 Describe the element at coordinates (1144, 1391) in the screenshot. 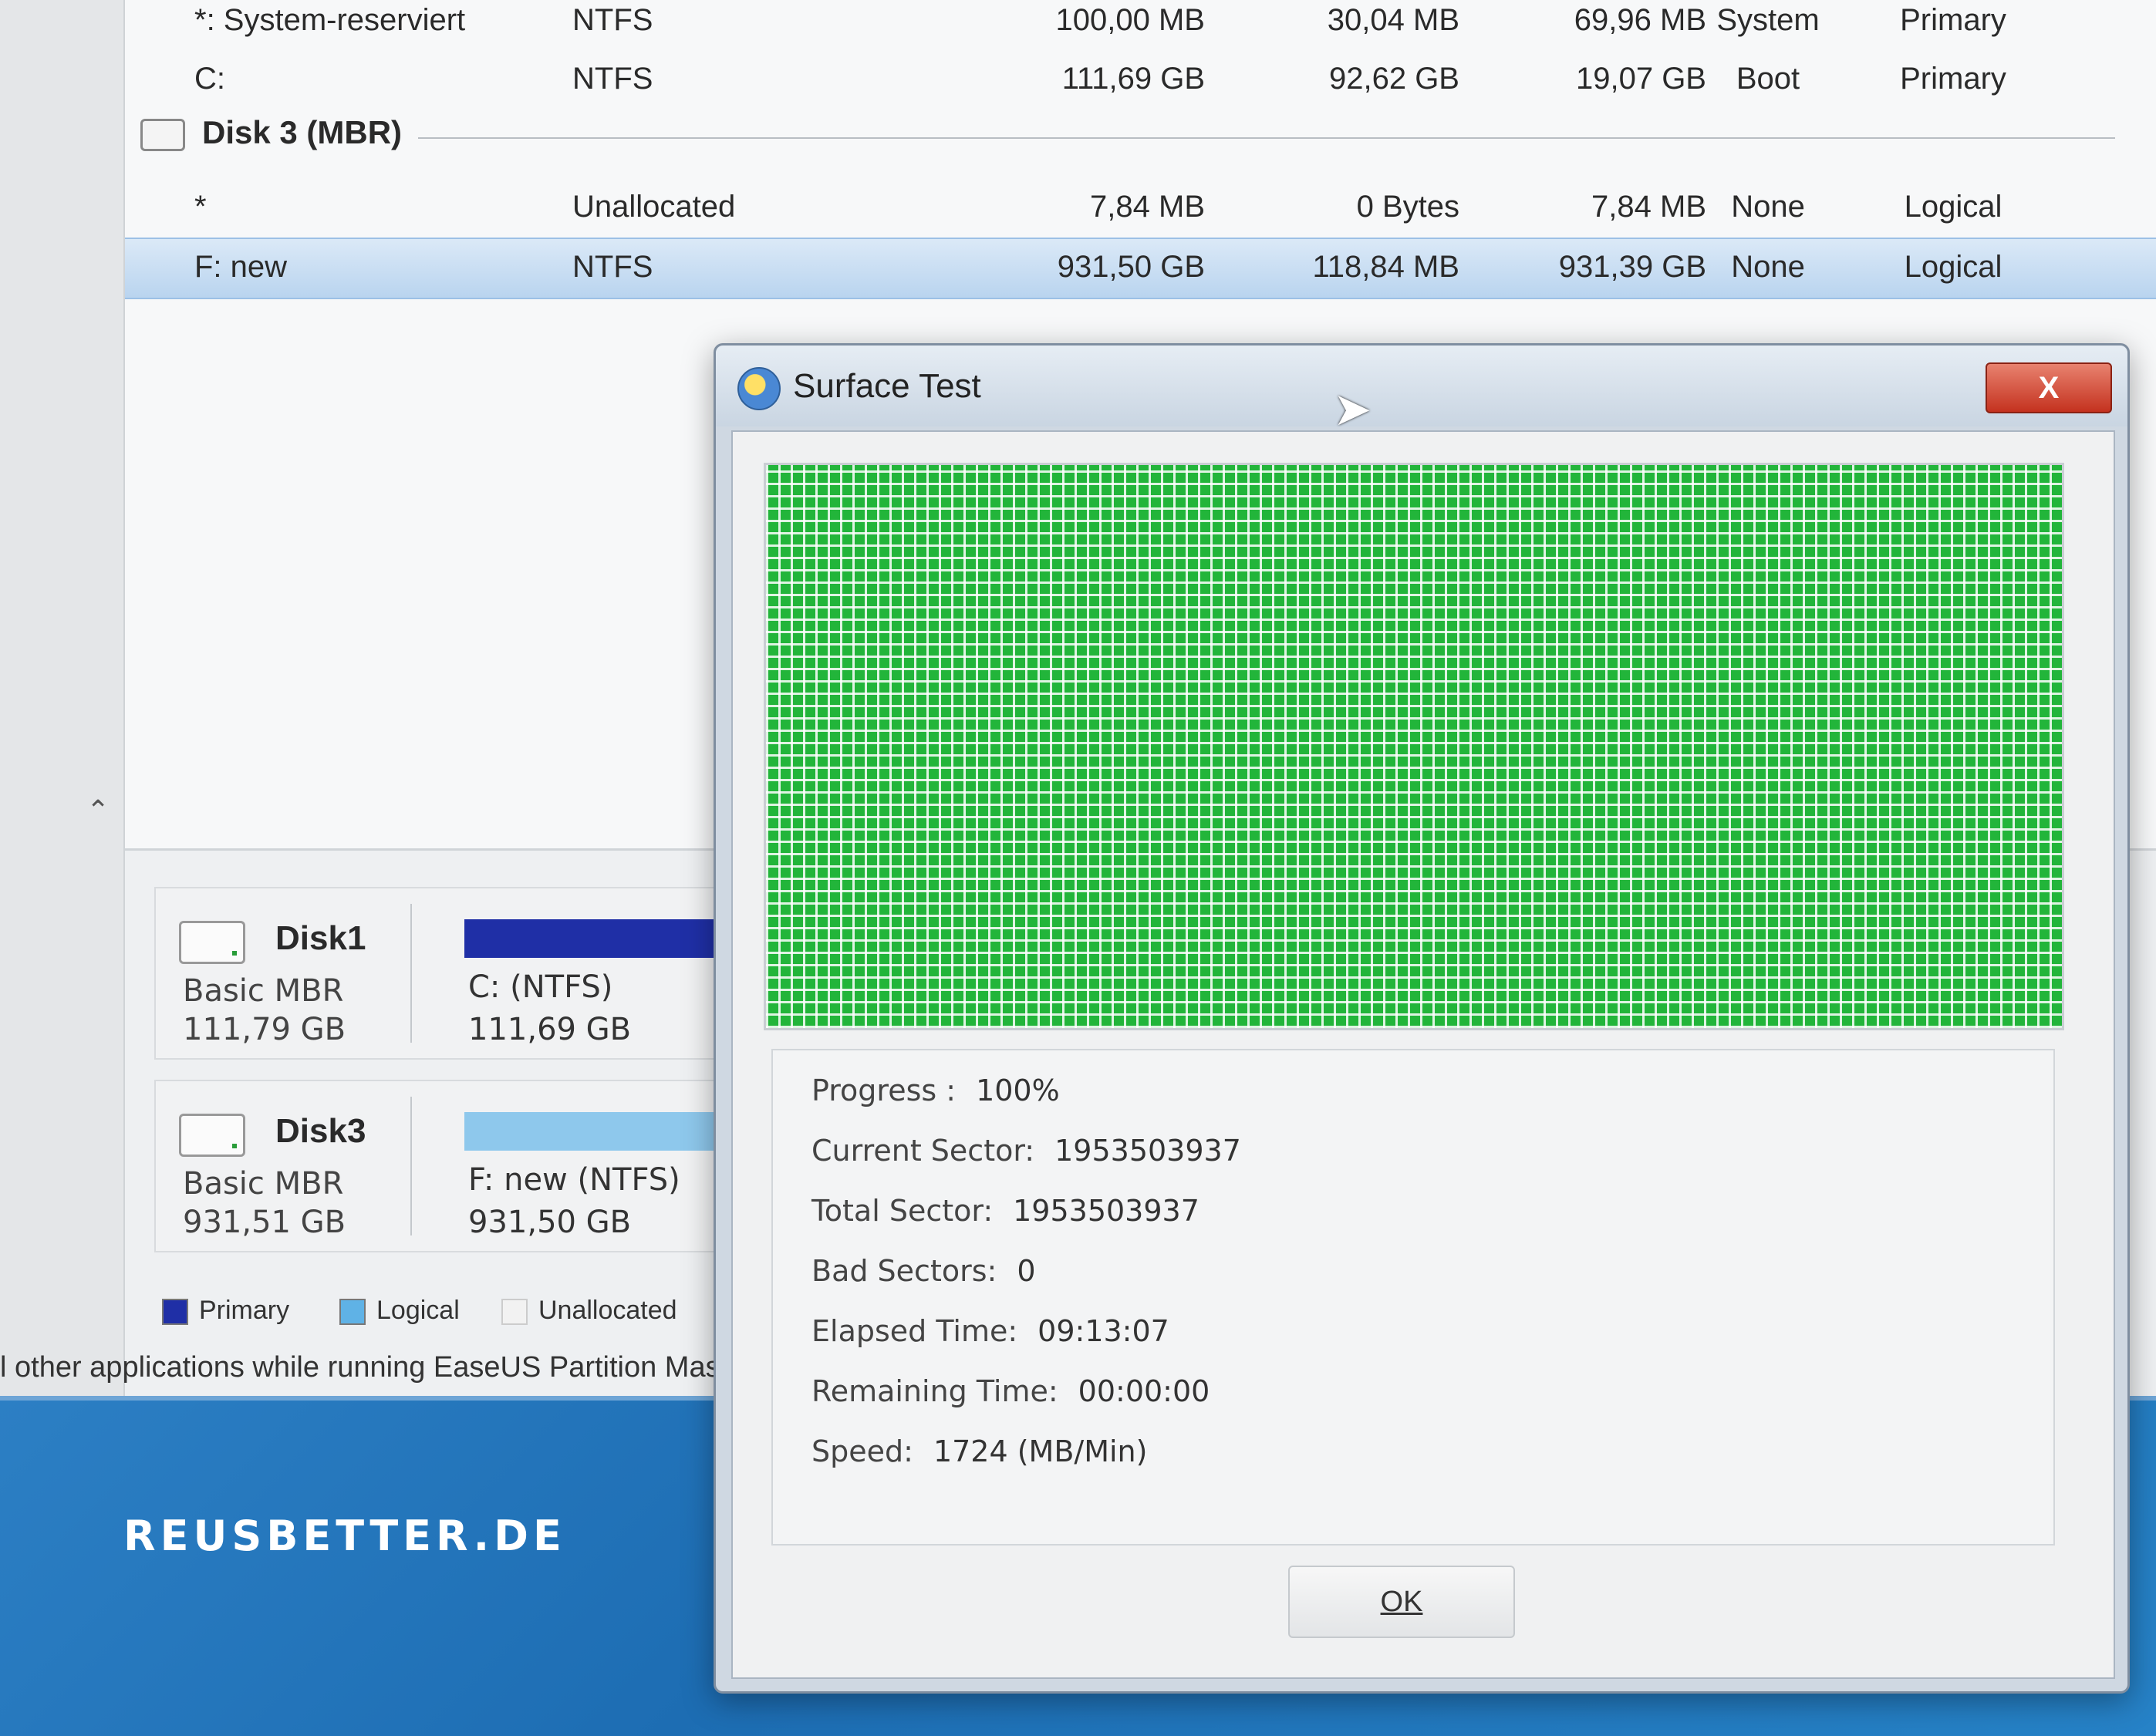

I see `remaining-time-value: 00:00:00` at that location.